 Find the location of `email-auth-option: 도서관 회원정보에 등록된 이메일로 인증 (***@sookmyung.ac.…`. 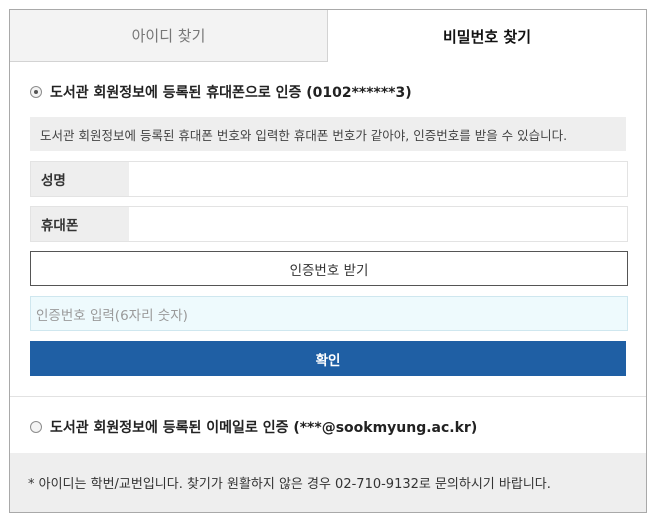

email-auth-option: 도서관 회원정보에 등록된 이메일로 인증 (***@sookmyung.ac.… is located at coordinates (253, 427).